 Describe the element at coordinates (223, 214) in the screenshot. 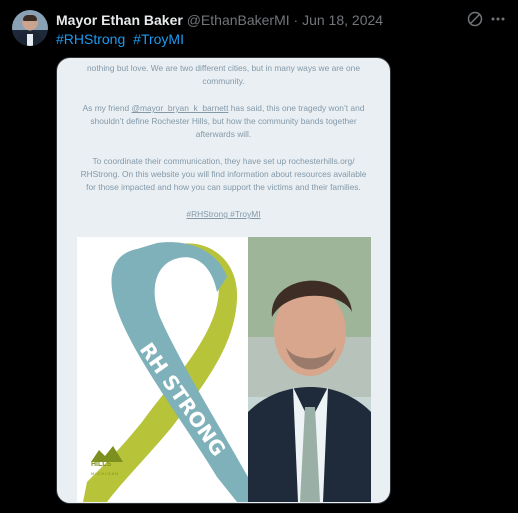

I see `caption-tags: #RHStrong #TroyMI` at that location.